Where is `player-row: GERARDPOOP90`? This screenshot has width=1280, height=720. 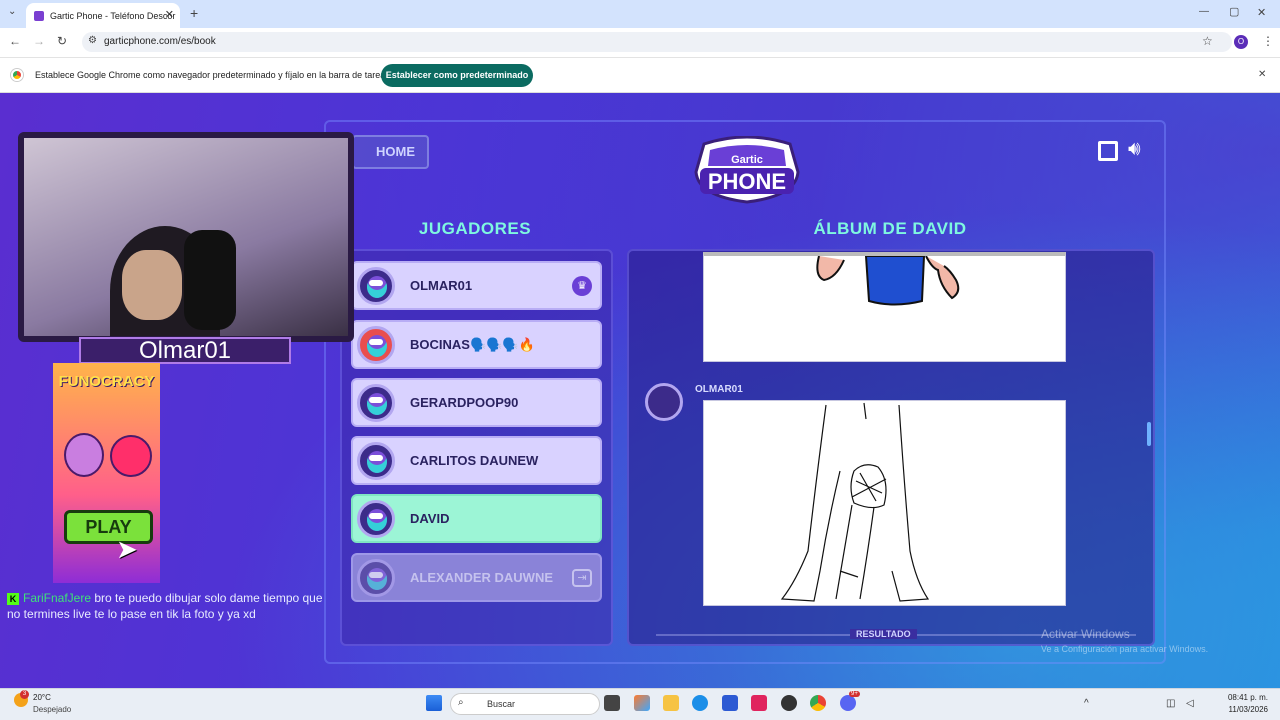
player-row: GERARDPOOP90 is located at coordinates (476, 402).